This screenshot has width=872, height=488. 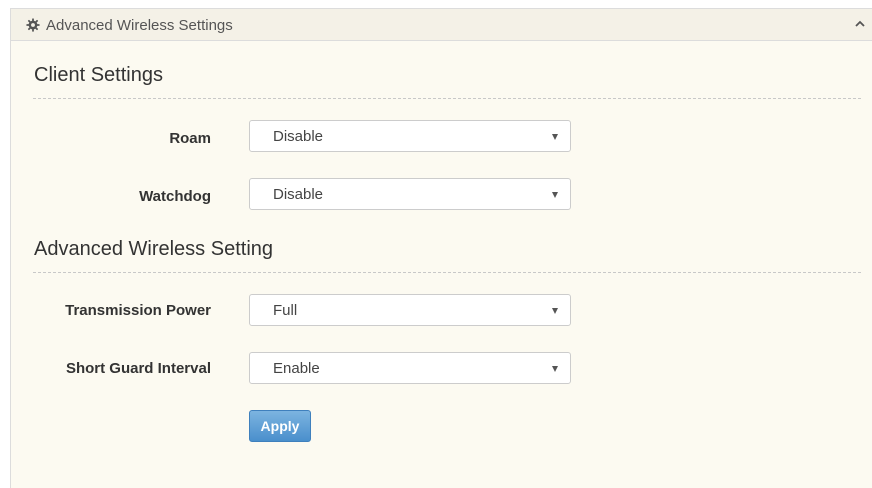 I want to click on roam-select-value: Disable, so click(x=298, y=136).